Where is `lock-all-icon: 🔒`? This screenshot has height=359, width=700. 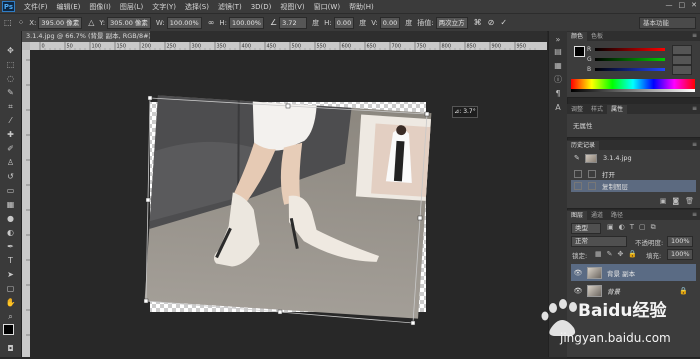
lock-all-icon: 🔒 is located at coordinates (632, 254).